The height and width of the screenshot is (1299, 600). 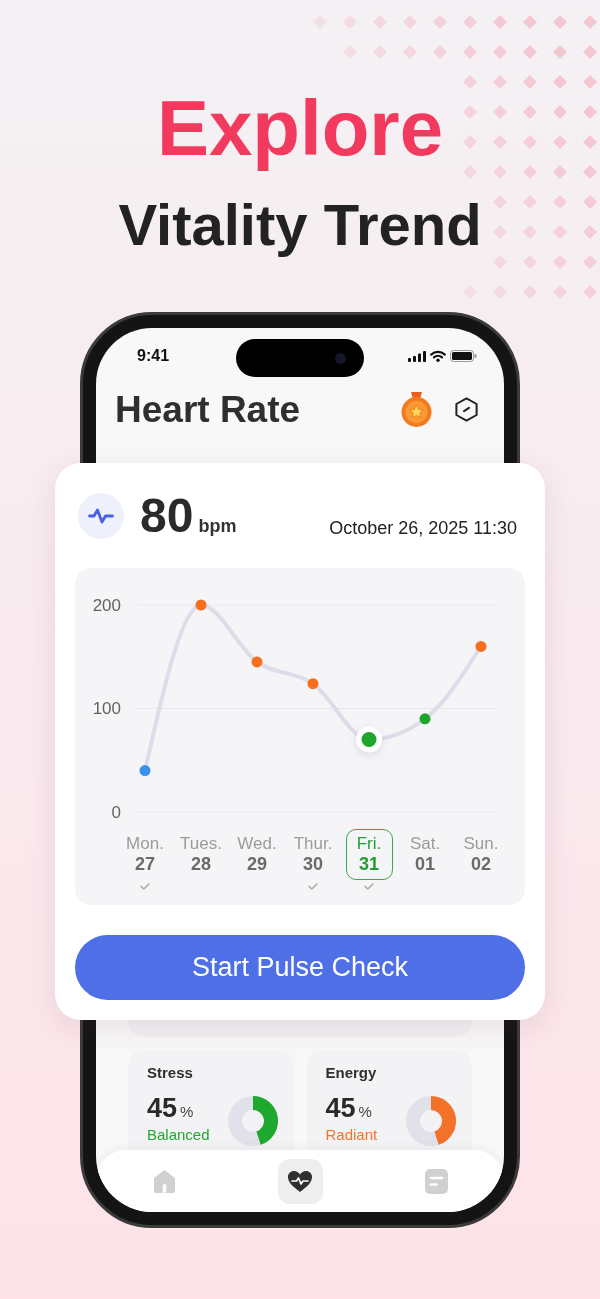 I want to click on start-pulse-check-button: Start Pulse Check, so click(x=300, y=967).